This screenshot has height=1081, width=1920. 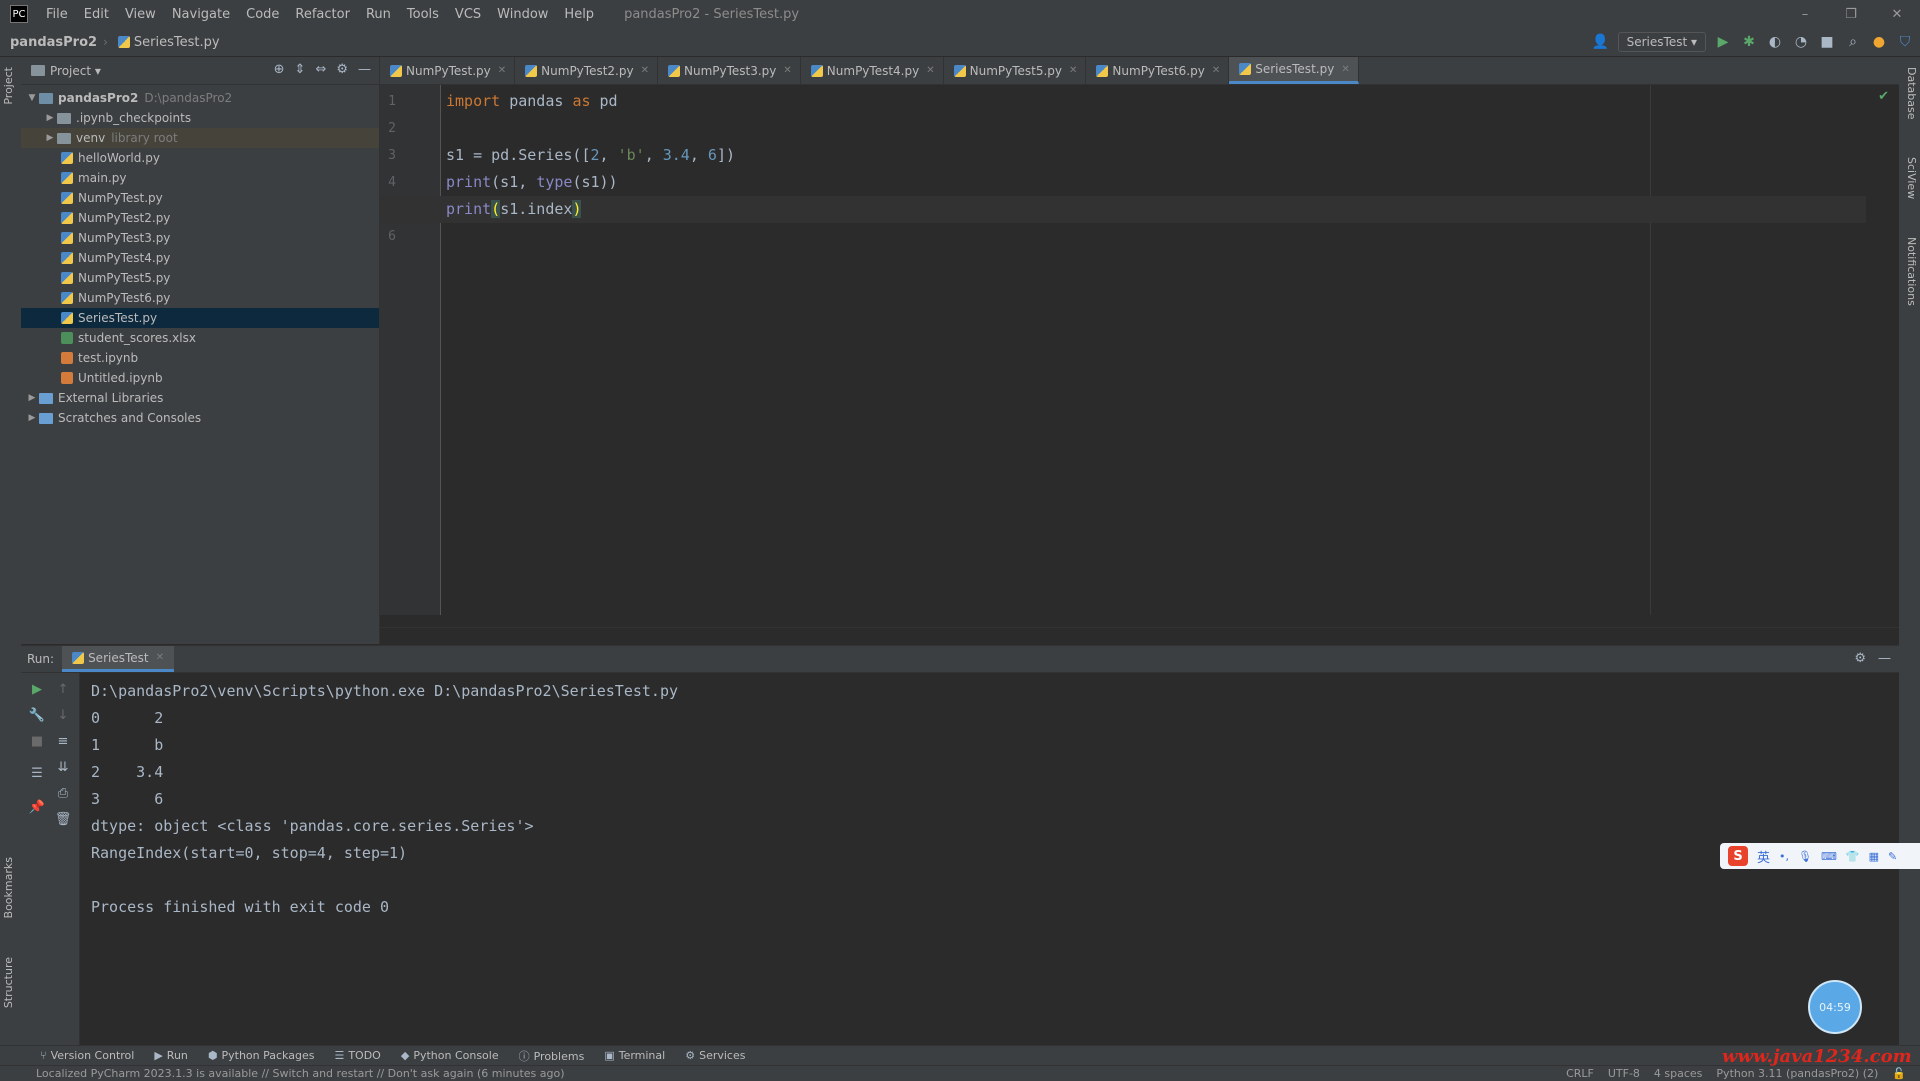 What do you see at coordinates (87, 1055) in the screenshot?
I see `tool-version-control: ⑂ Version Control` at bounding box center [87, 1055].